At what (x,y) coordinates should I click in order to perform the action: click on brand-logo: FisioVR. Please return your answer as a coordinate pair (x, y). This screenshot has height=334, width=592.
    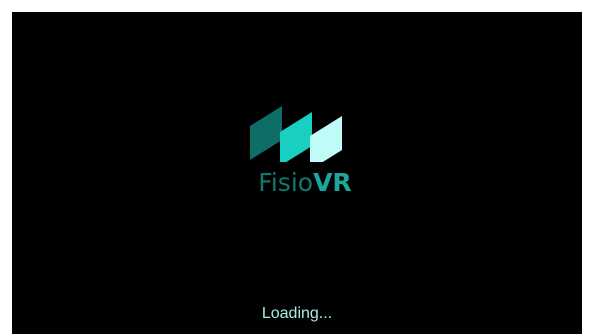
    Looking at the image, I should click on (305, 150).